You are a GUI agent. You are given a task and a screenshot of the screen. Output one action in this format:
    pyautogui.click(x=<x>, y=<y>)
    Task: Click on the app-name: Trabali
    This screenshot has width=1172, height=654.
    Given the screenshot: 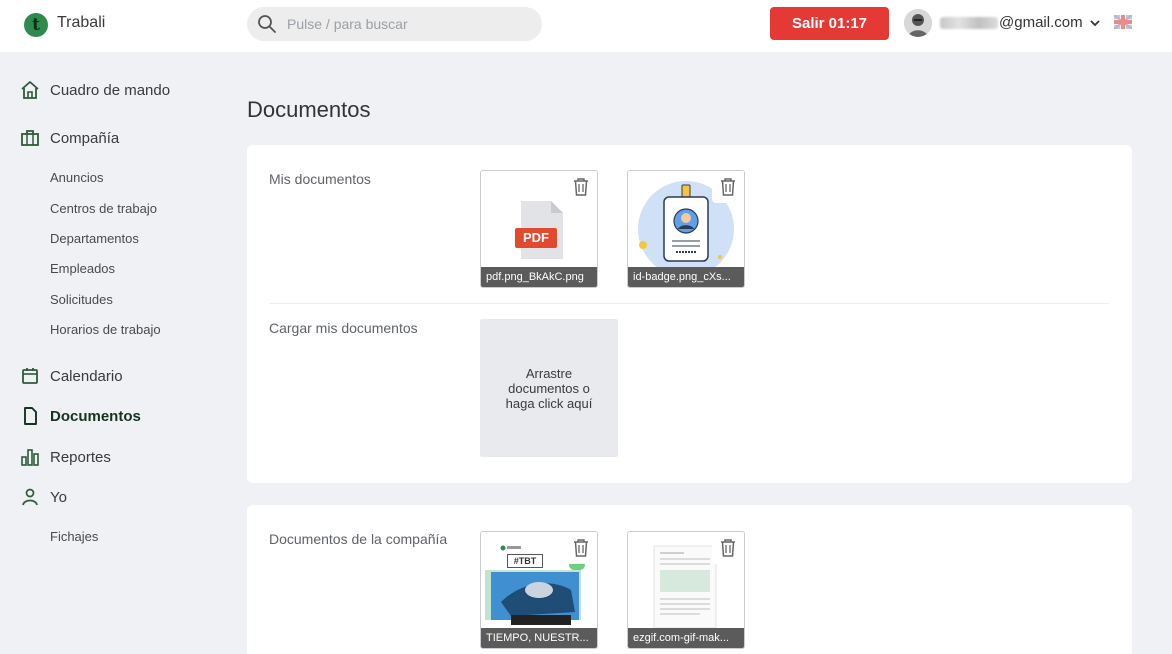 What is the action you would take?
    pyautogui.click(x=81, y=23)
    